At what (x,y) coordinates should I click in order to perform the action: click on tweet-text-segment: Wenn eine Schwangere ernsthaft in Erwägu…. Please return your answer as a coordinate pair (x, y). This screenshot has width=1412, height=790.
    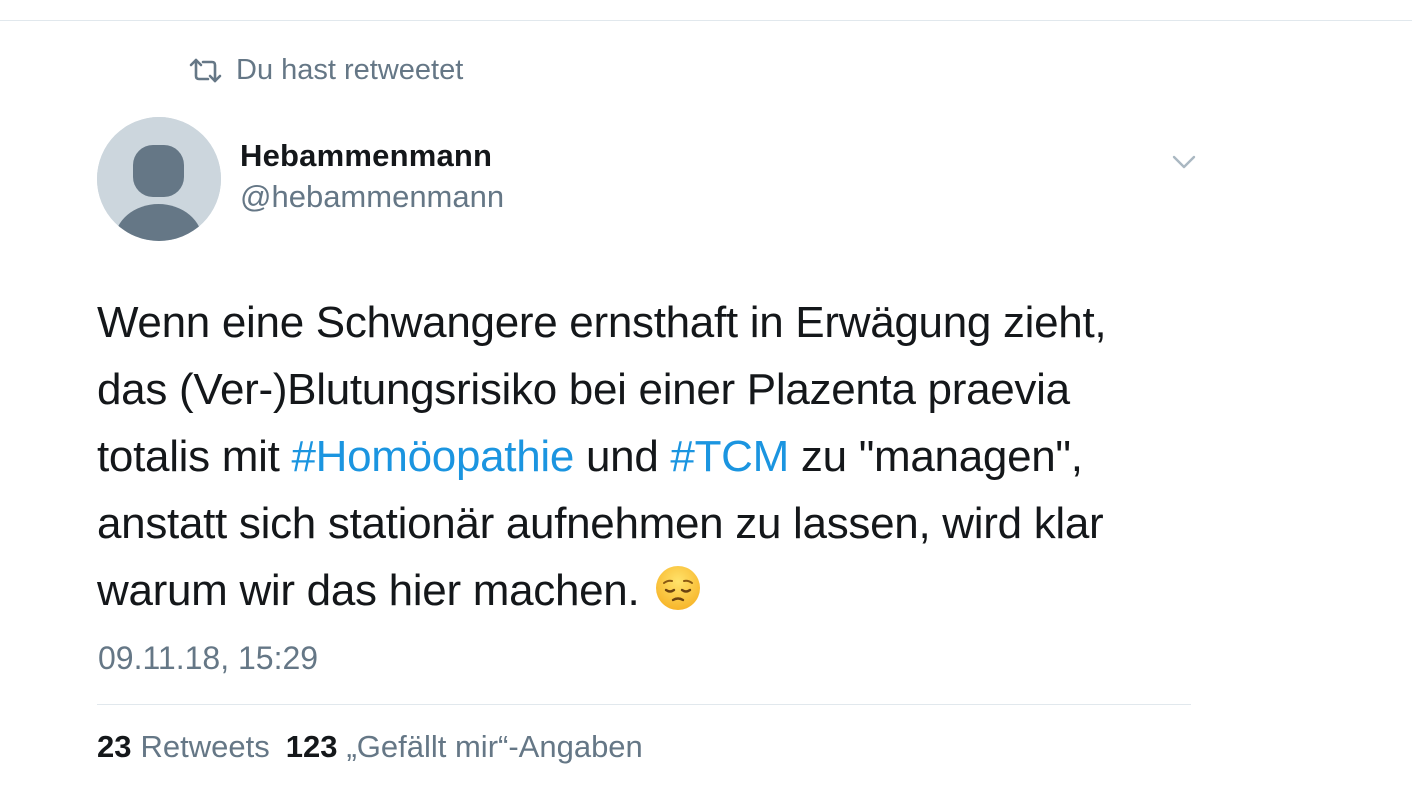
    Looking at the image, I should click on (602, 322).